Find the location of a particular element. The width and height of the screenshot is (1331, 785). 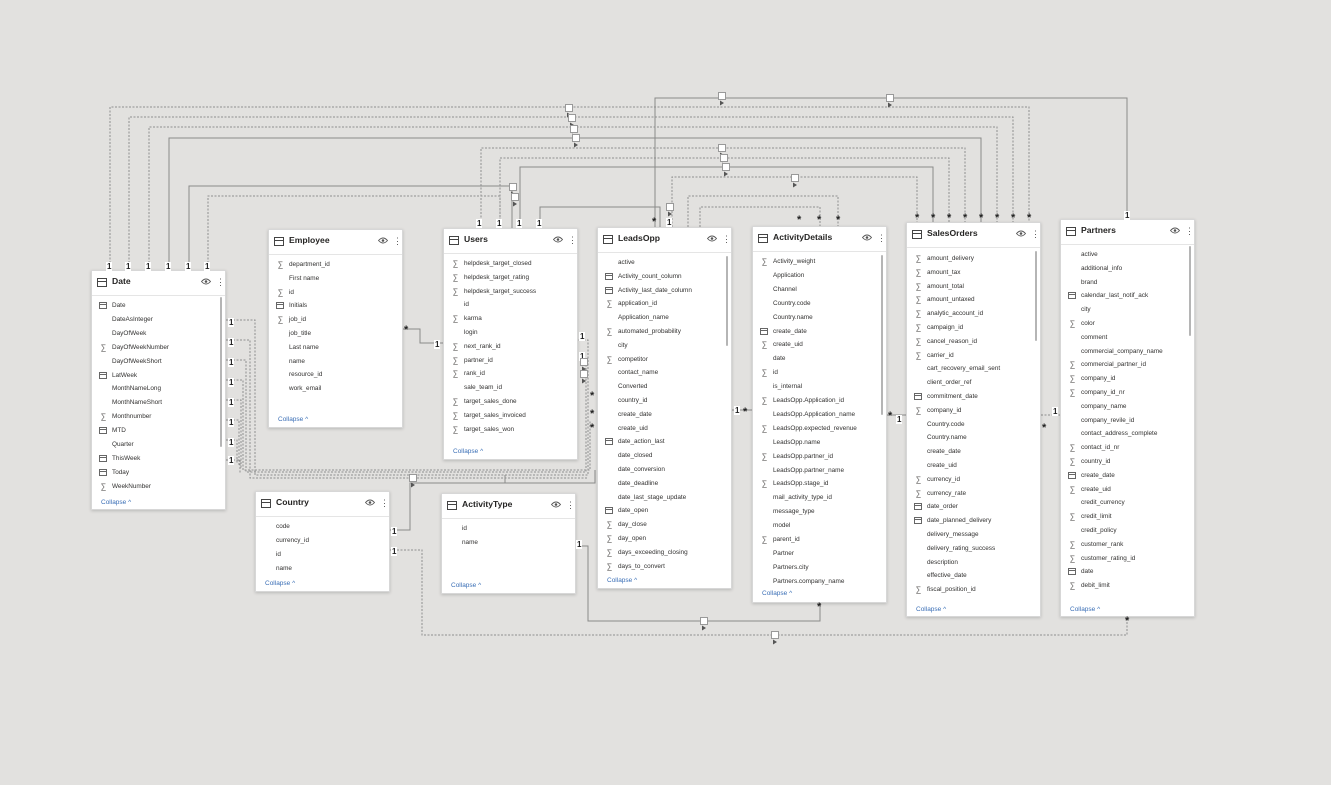

field-row: ∑ customer_rating_id is located at coordinates (1127, 558).